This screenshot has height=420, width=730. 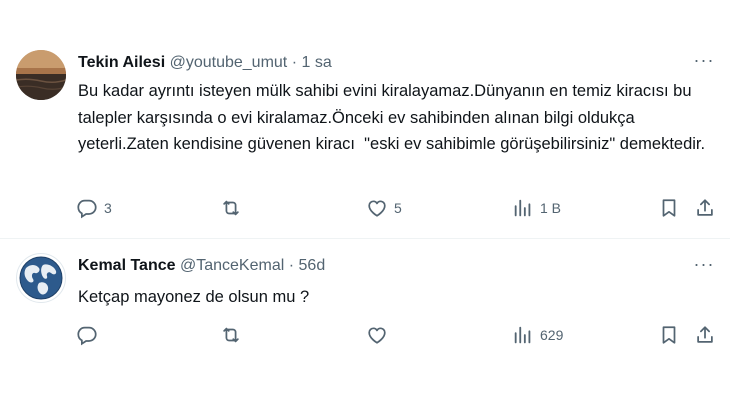 I want to click on author-handle: @youtube_umut, so click(x=229, y=62).